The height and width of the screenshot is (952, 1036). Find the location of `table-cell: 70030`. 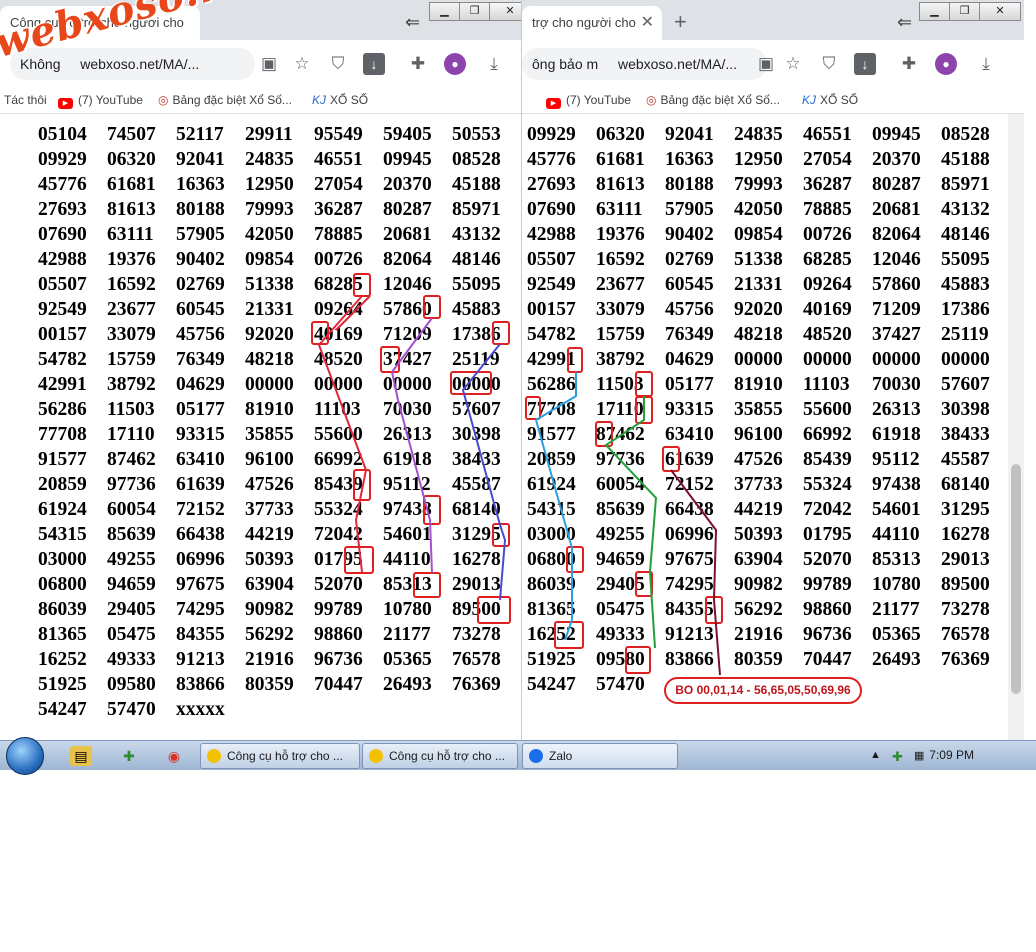

table-cell: 70030 is located at coordinates (407, 409).